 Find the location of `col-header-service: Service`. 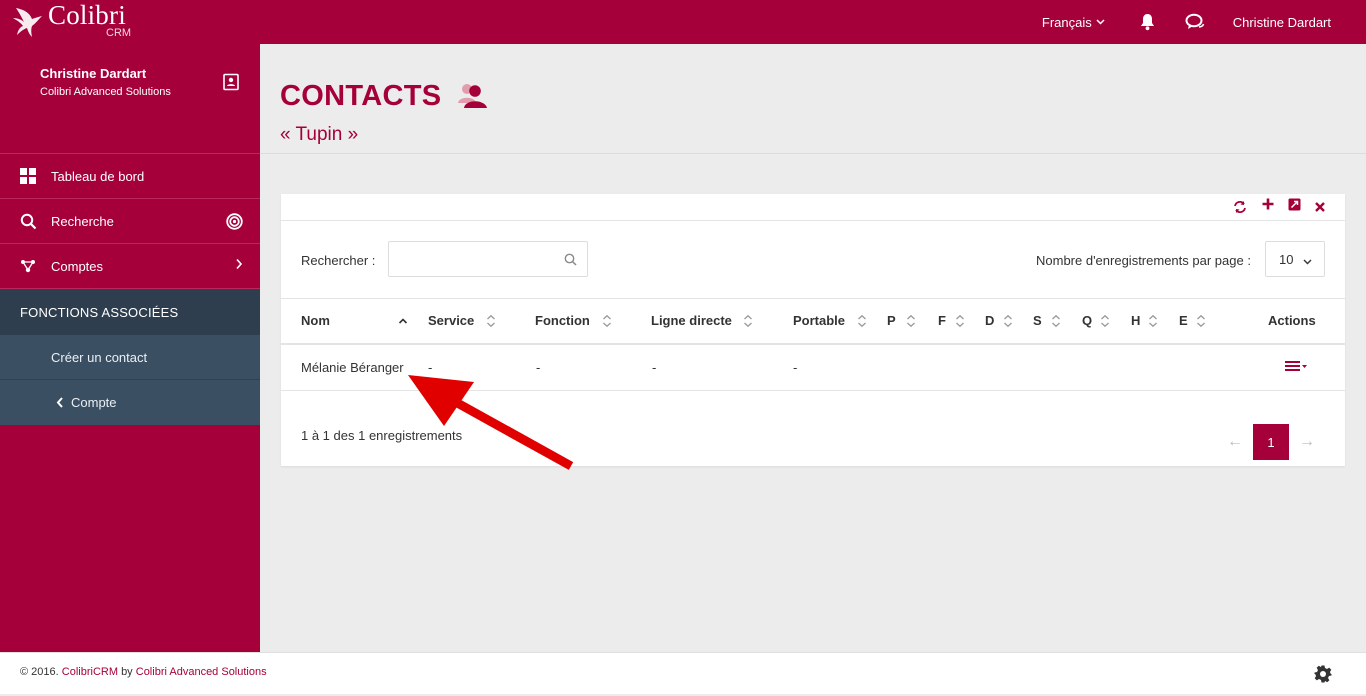

col-header-service: Service is located at coordinates (482, 321).